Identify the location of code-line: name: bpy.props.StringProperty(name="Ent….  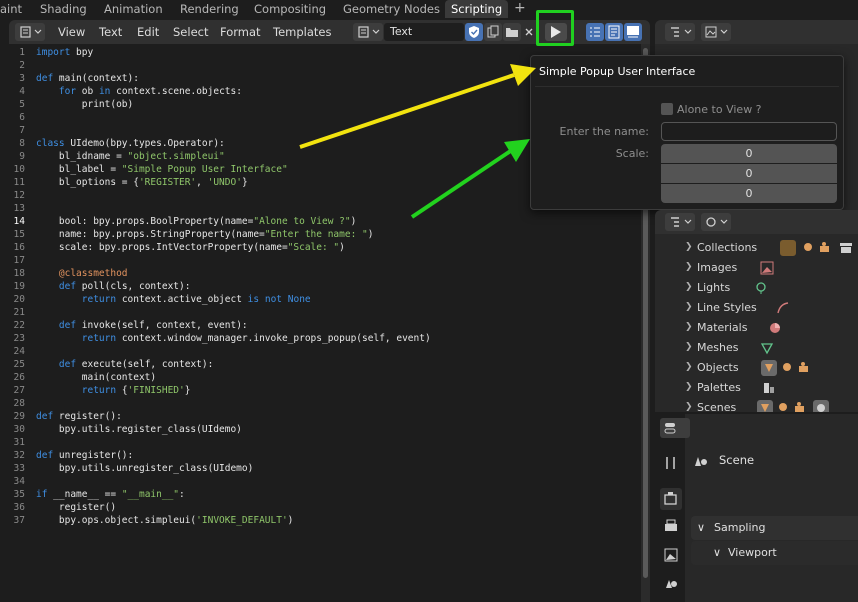
(205, 234).